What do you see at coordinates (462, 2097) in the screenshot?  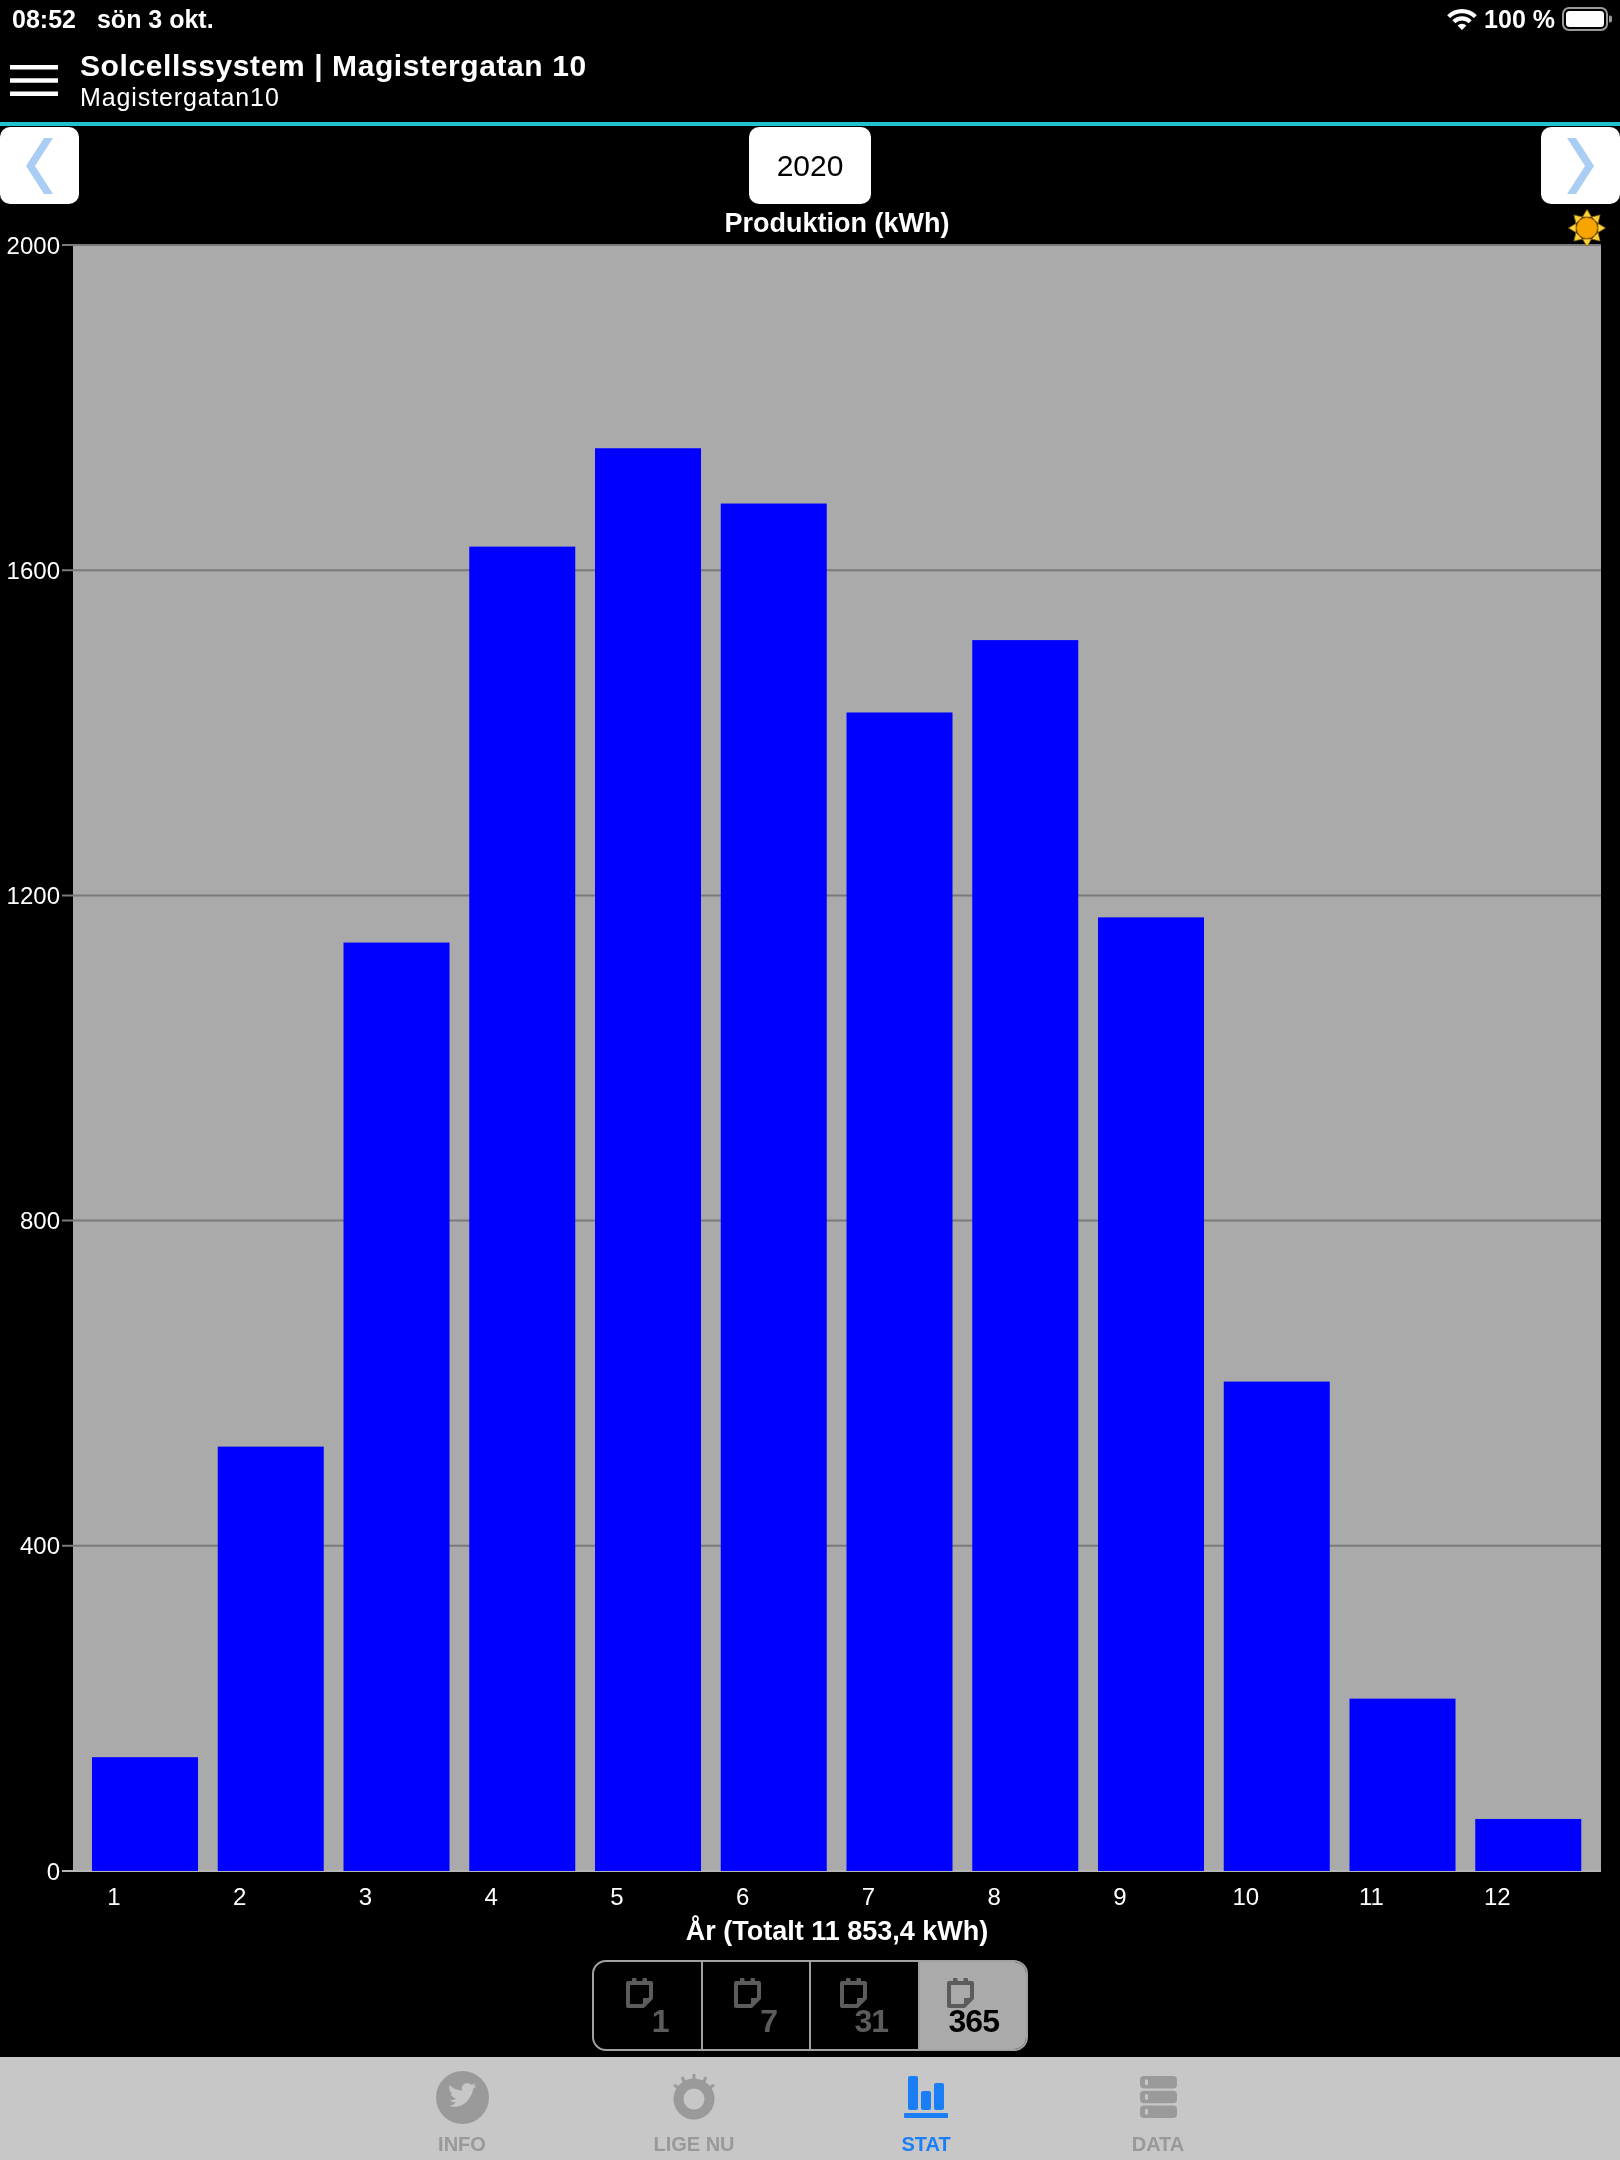 I see `bird-icon` at bounding box center [462, 2097].